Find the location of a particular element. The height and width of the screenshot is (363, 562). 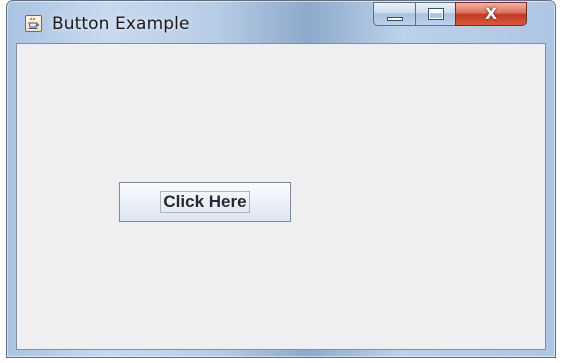

window-title: Button Example is located at coordinates (121, 24).